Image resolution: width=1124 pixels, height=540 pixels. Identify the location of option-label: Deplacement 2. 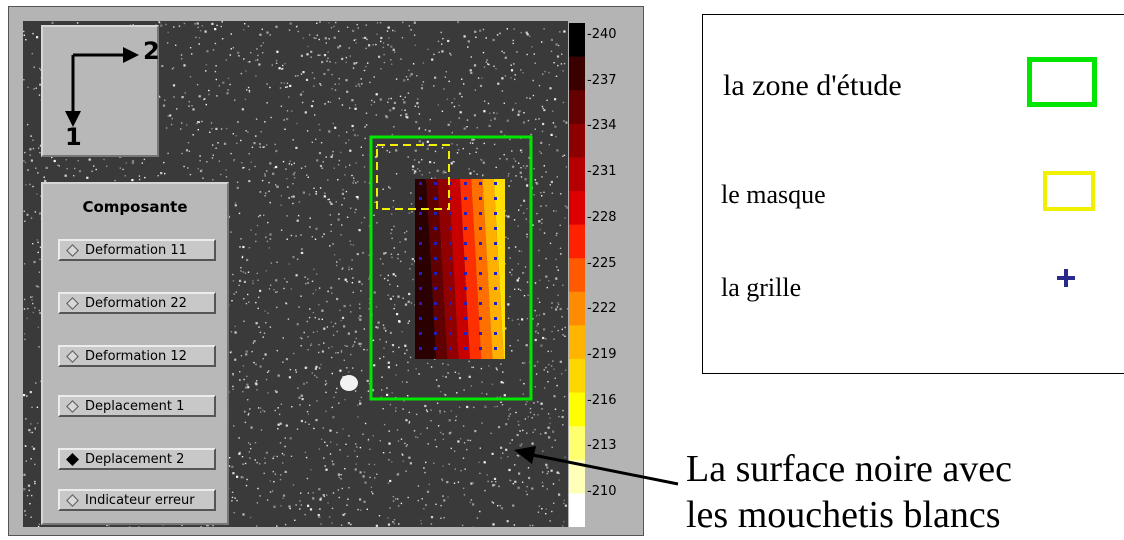
(135, 459).